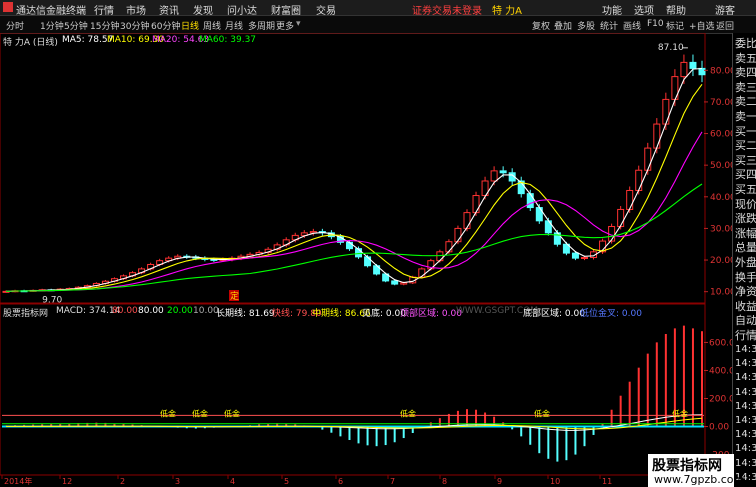 This screenshot has width=756, height=487. I want to click on long-line-value: 长期线: 81.69, so click(245, 314).